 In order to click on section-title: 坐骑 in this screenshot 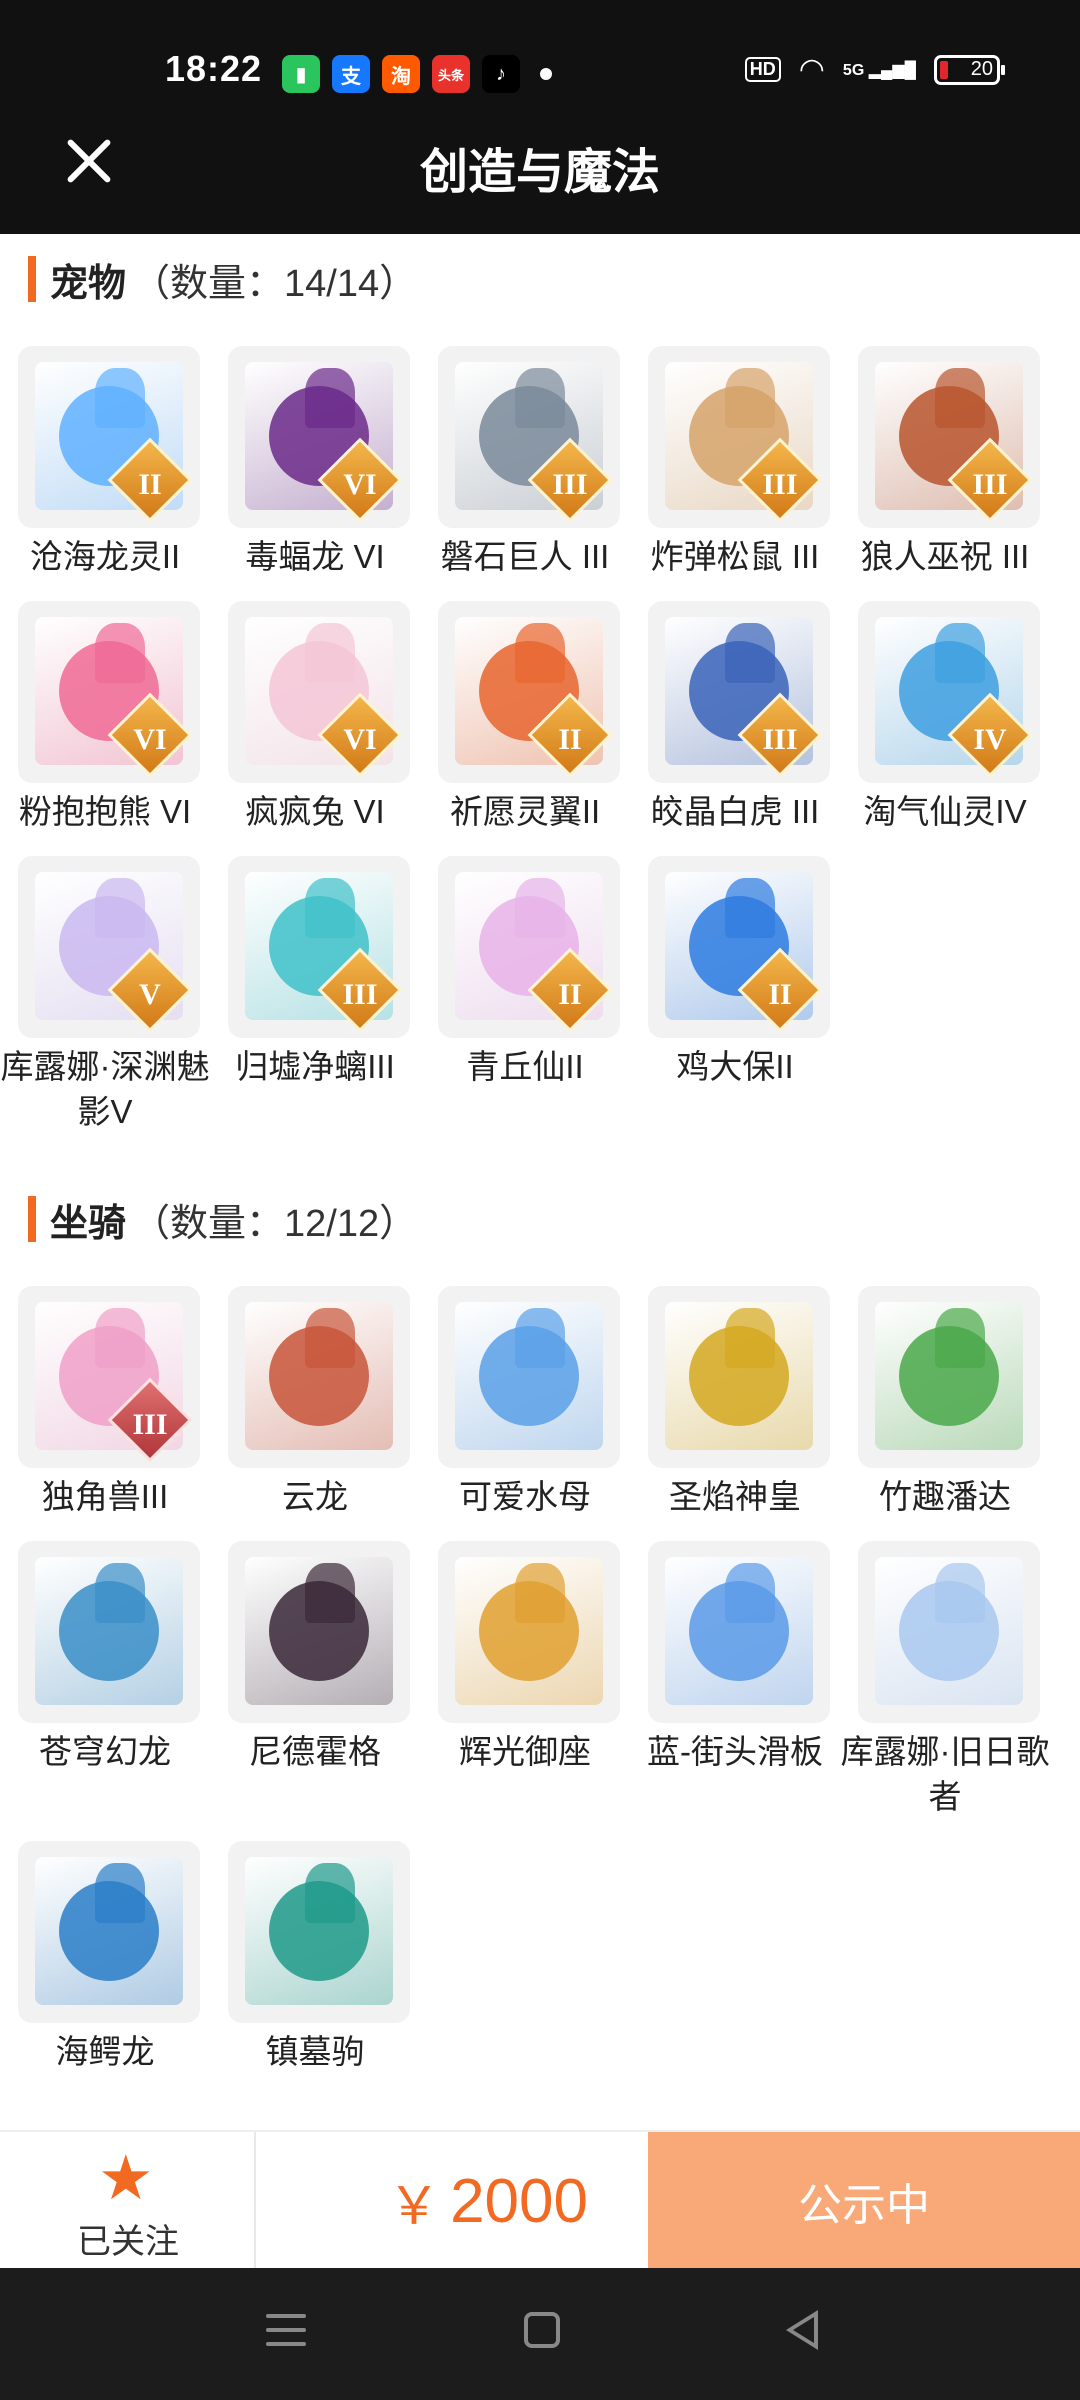, I will do `click(88, 1223)`.